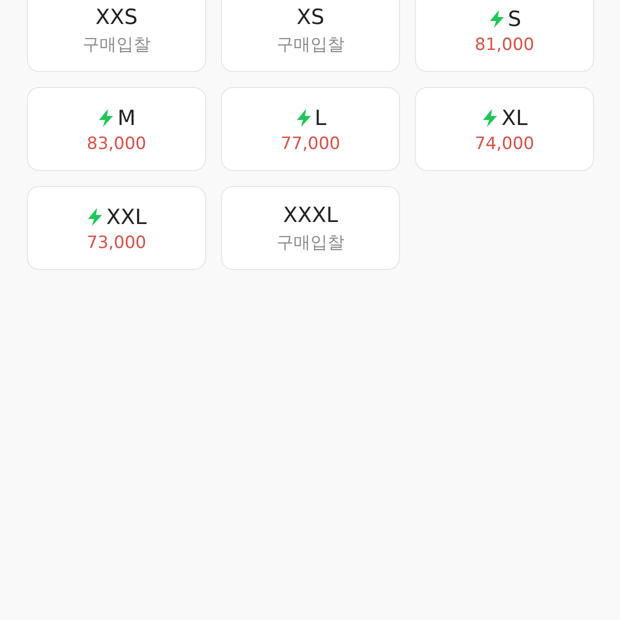 The width and height of the screenshot is (620, 620). Describe the element at coordinates (126, 216) in the screenshot. I see `size-label: XXL` at that location.